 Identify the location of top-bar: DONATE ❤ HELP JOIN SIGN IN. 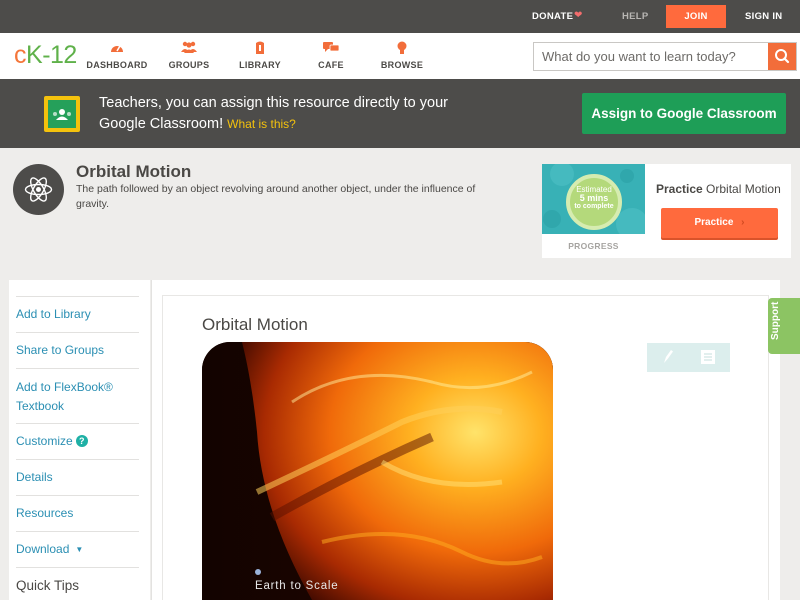
(400, 16).